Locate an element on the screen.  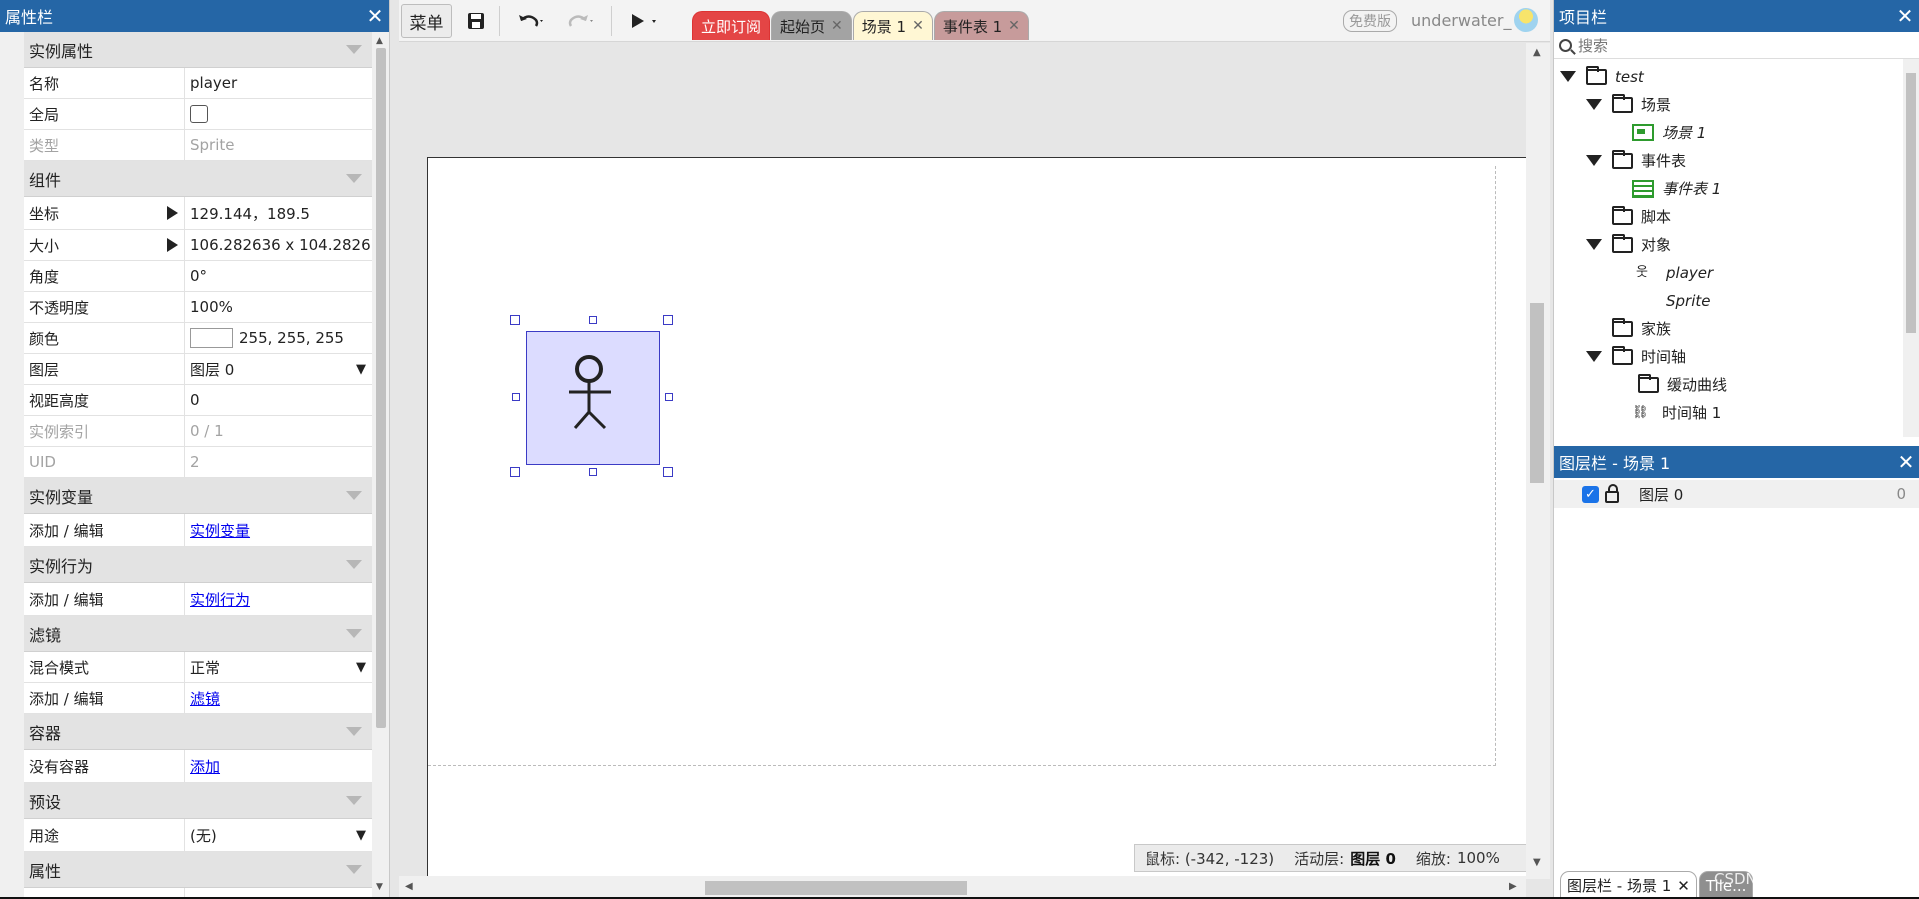
tab-scene-1: 场景 1 ✕ is located at coordinates (892, 25).